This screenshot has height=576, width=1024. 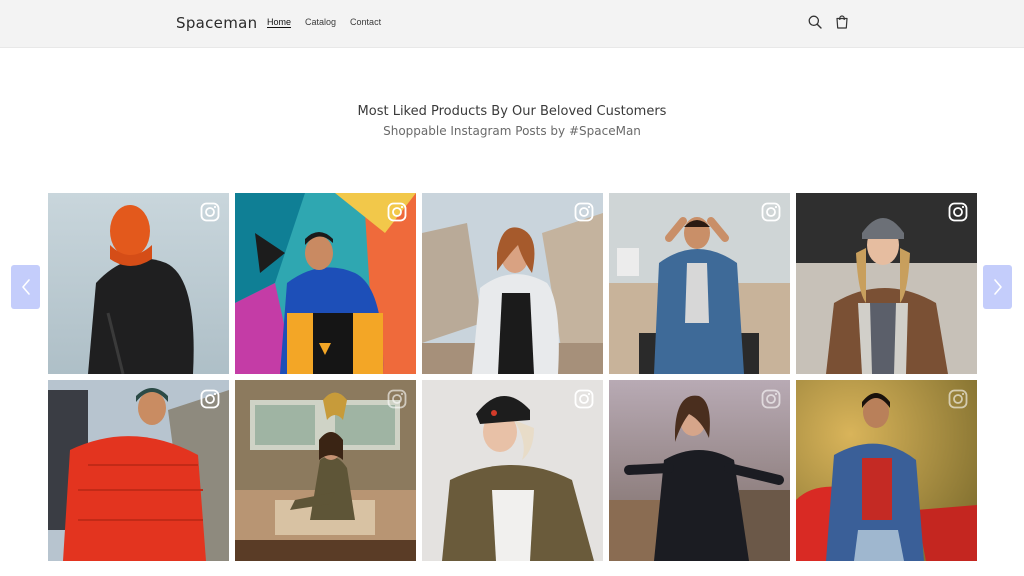 I want to click on carousel-prev-button, so click(x=25, y=287).